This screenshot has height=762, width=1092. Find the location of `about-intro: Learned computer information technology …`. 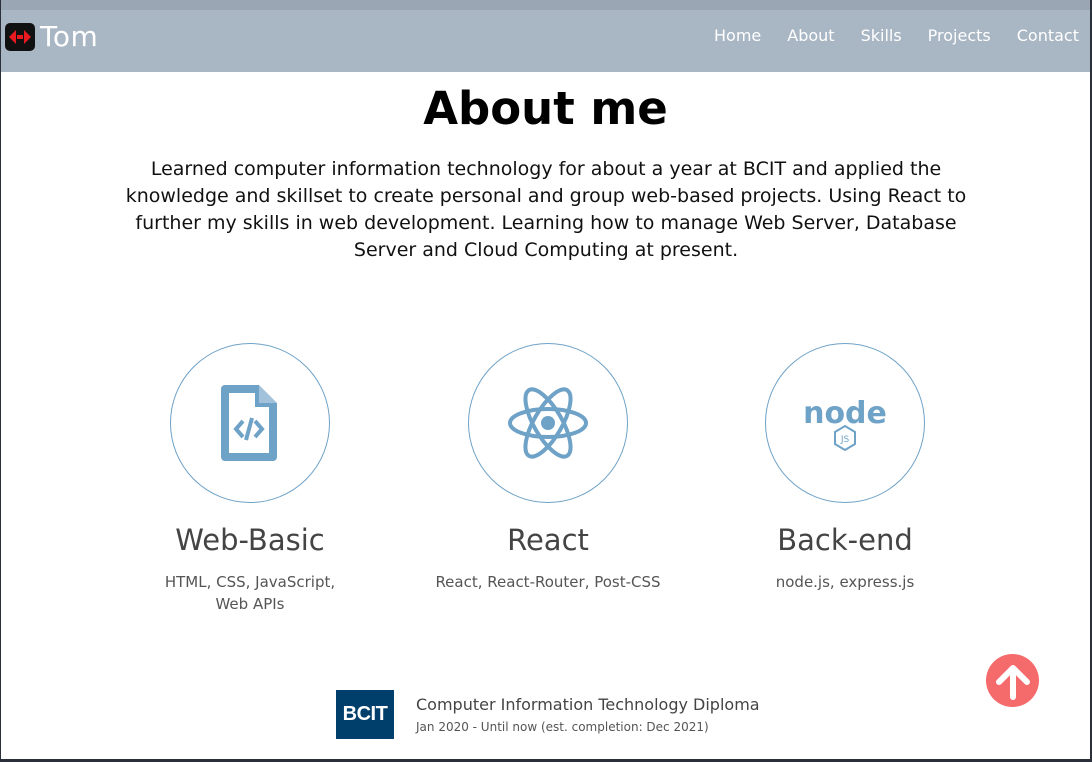

about-intro: Learned computer information technology … is located at coordinates (546, 209).